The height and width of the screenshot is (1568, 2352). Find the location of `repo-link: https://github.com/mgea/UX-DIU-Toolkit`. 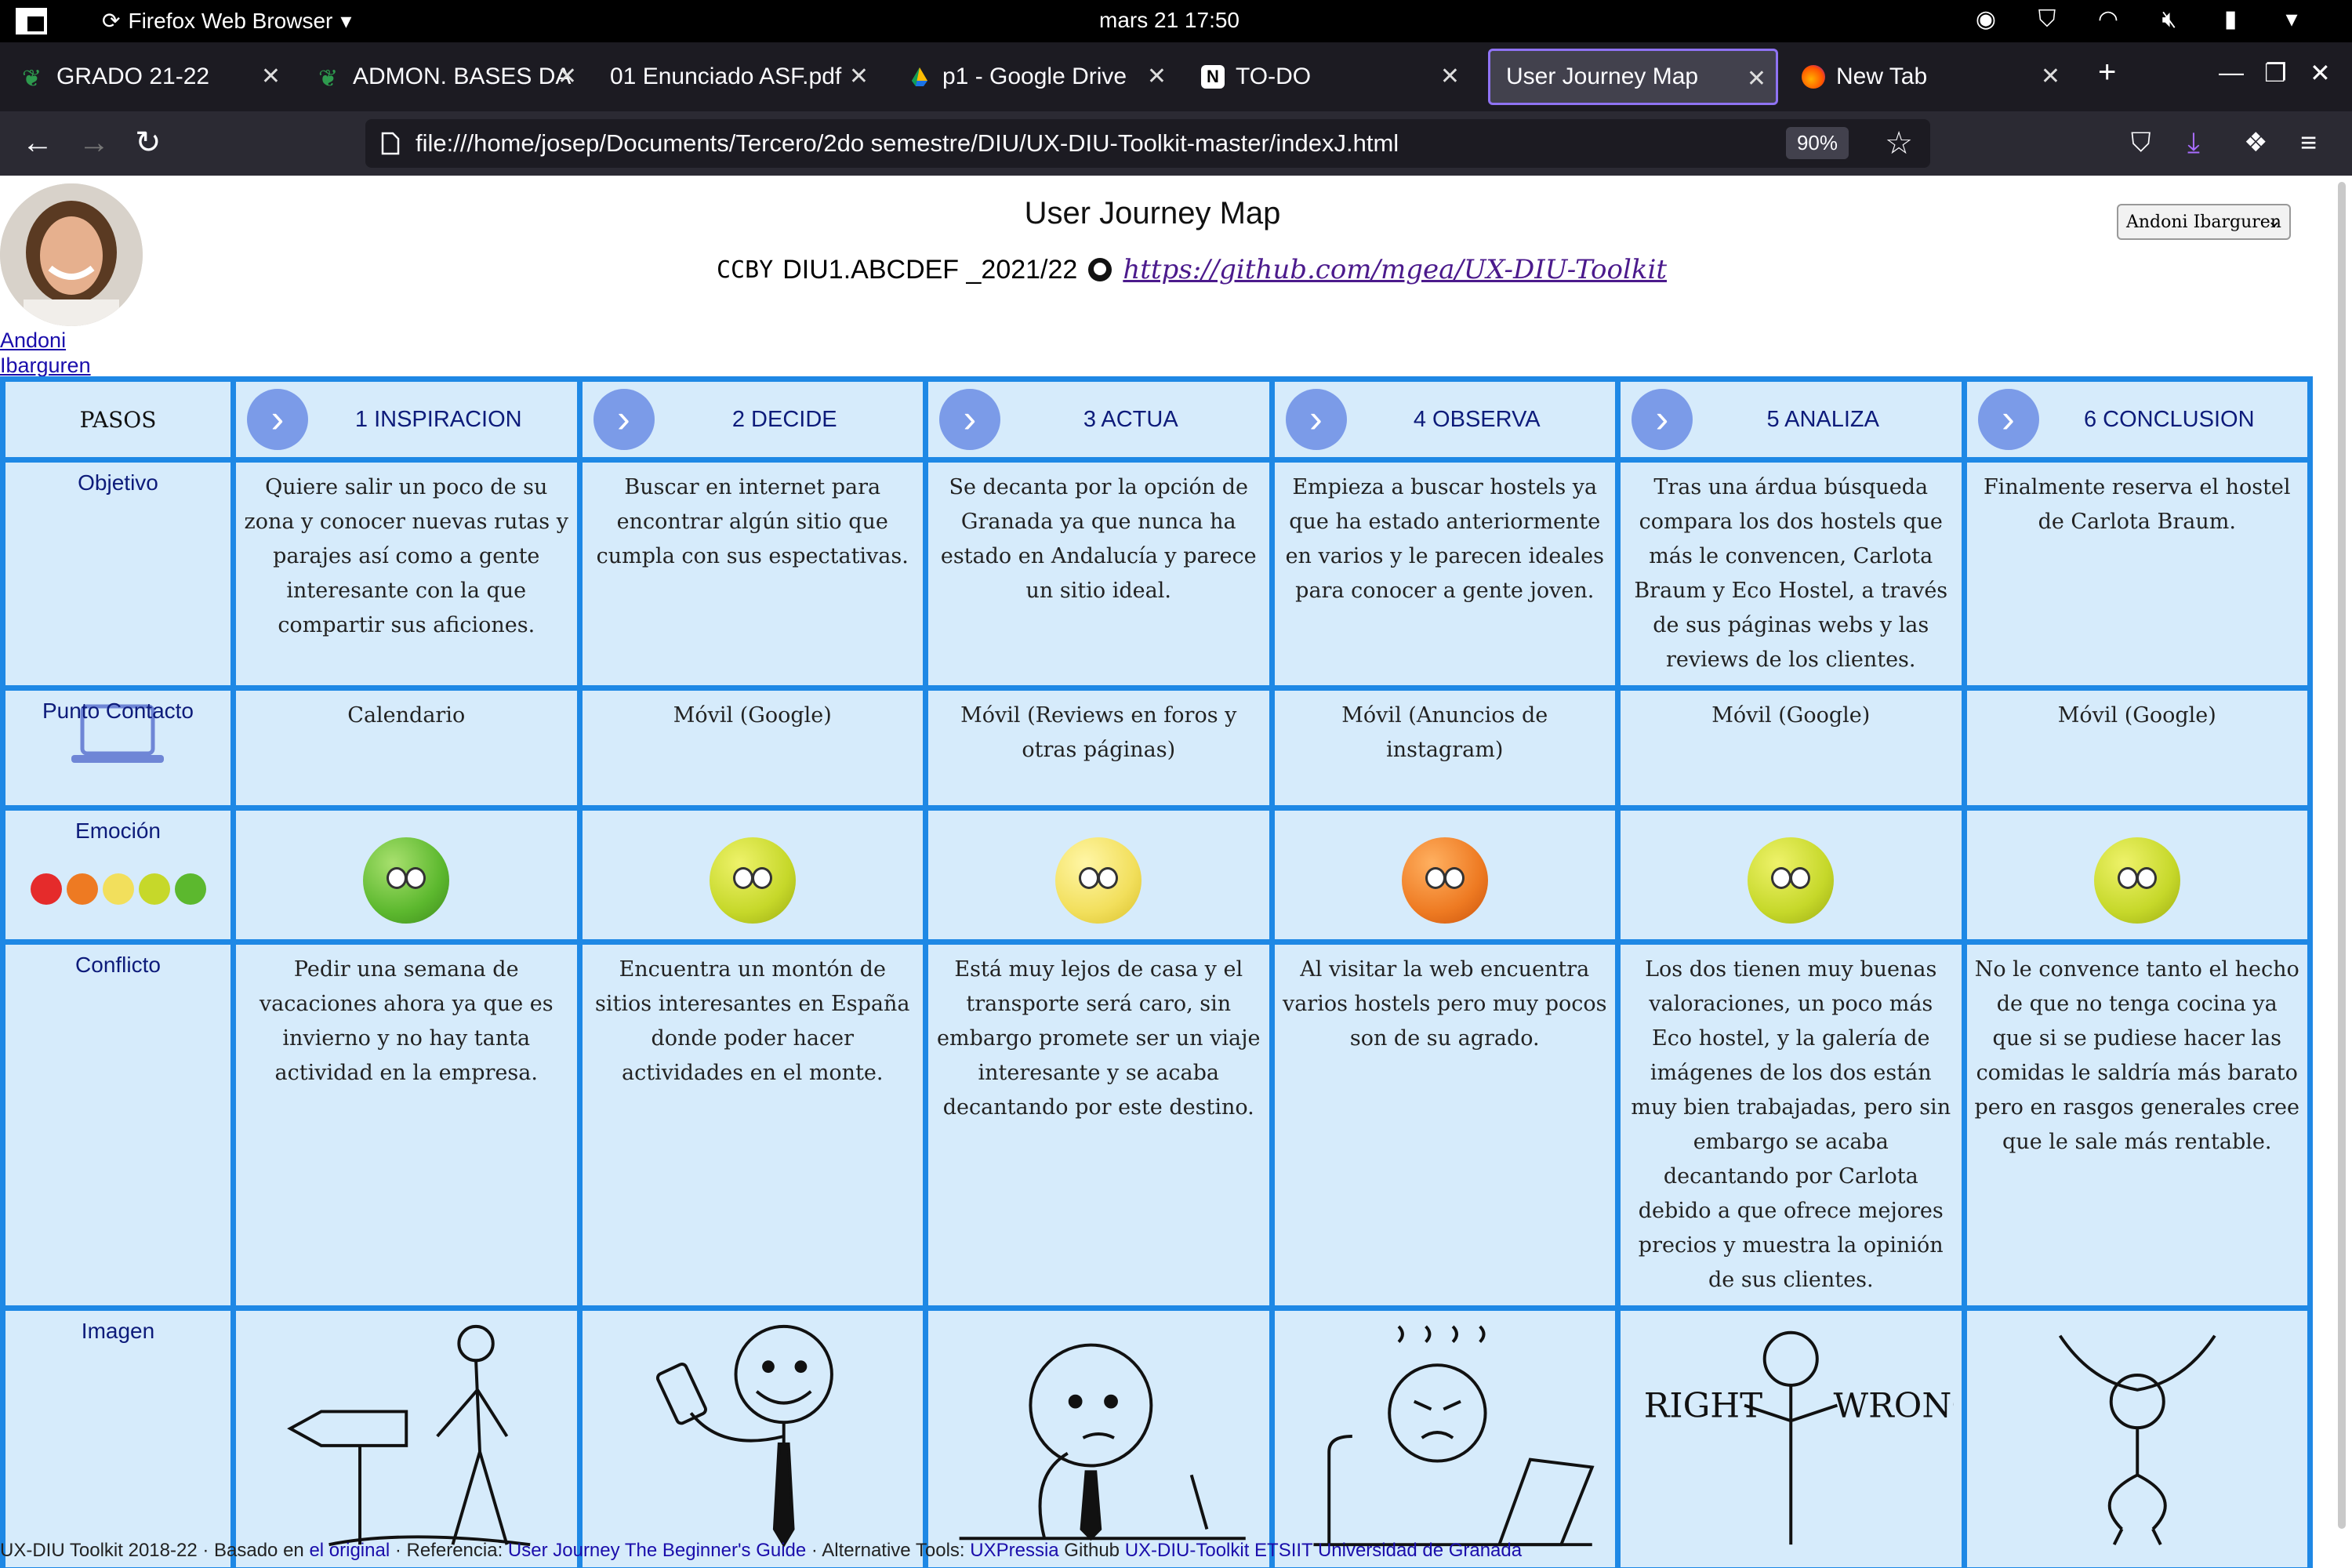

repo-link: https://github.com/mgea/UX-DIU-Toolkit is located at coordinates (1395, 269).